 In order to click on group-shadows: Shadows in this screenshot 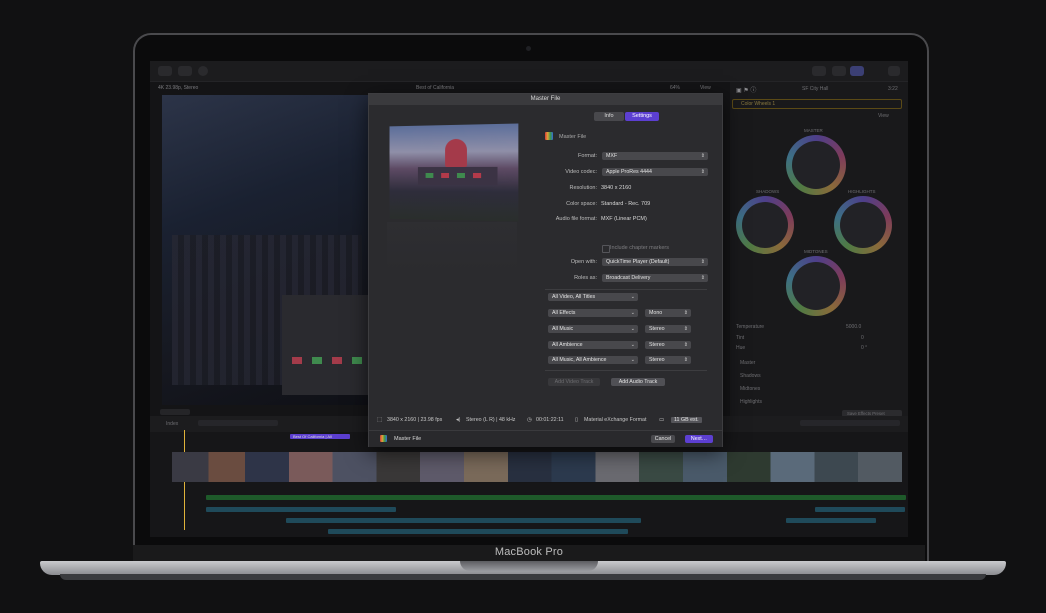, I will do `click(750, 376)`.